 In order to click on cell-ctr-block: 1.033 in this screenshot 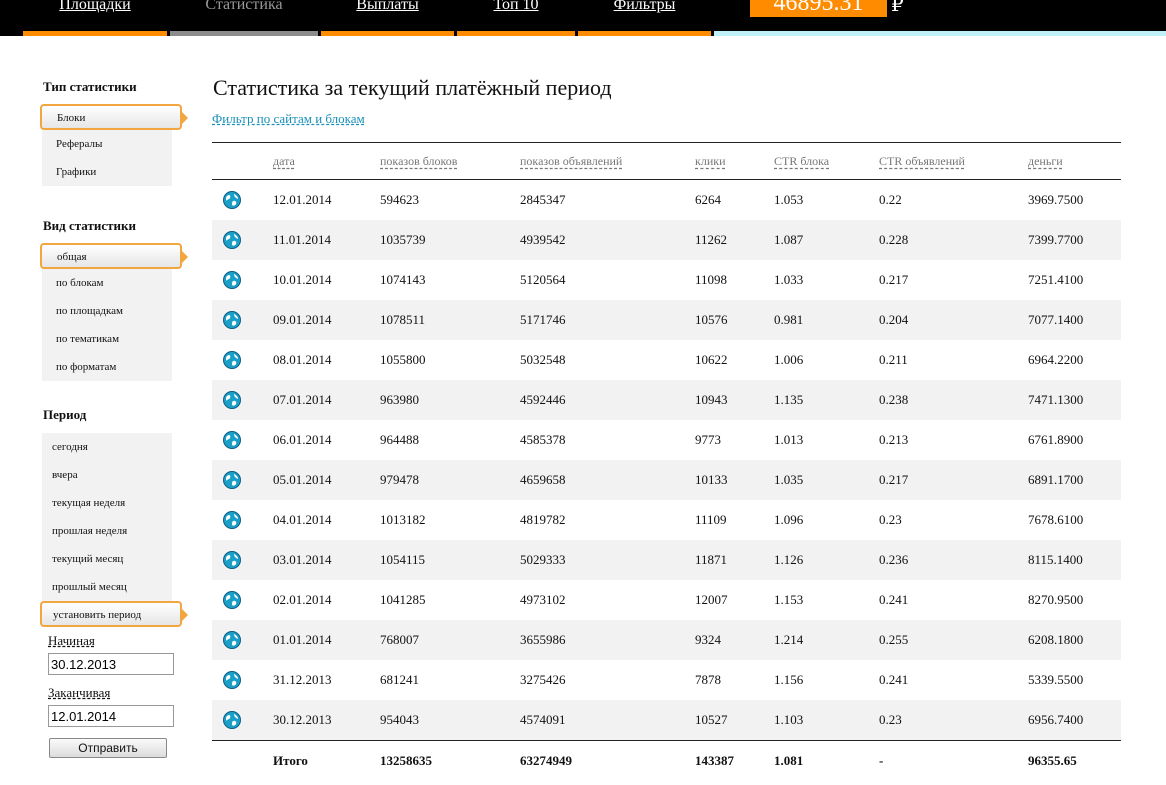, I will do `click(789, 279)`.